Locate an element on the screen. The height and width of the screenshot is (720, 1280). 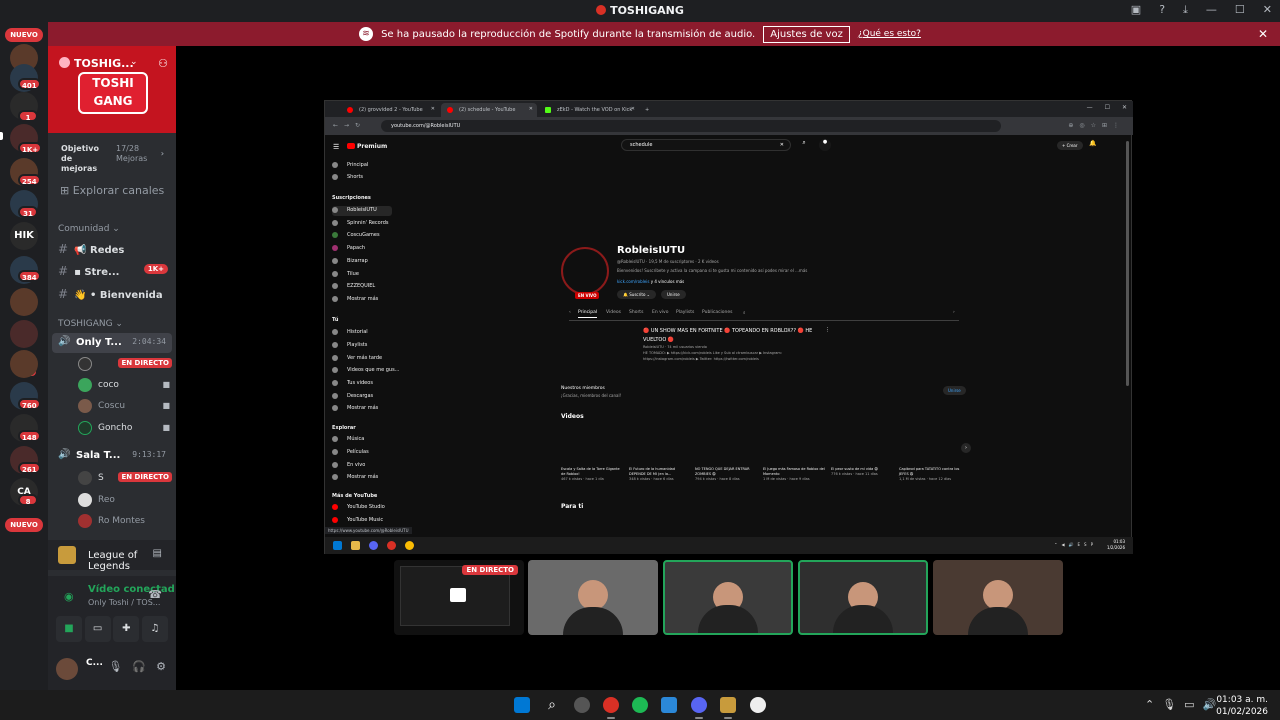
camera-toggle-icon: ■ is located at coordinates (69, 629).